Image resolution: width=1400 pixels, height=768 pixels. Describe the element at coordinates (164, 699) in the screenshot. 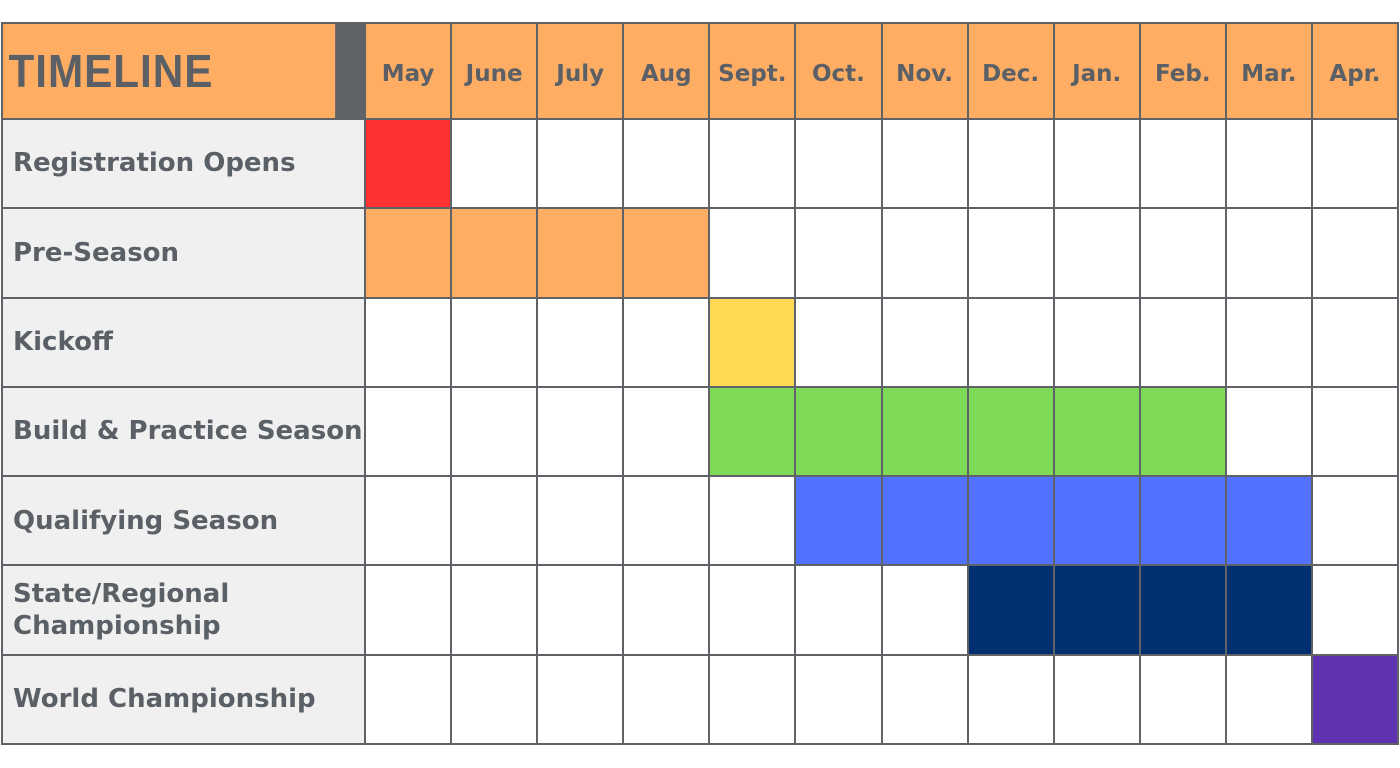

I see `task-label-text: World Championship` at that location.